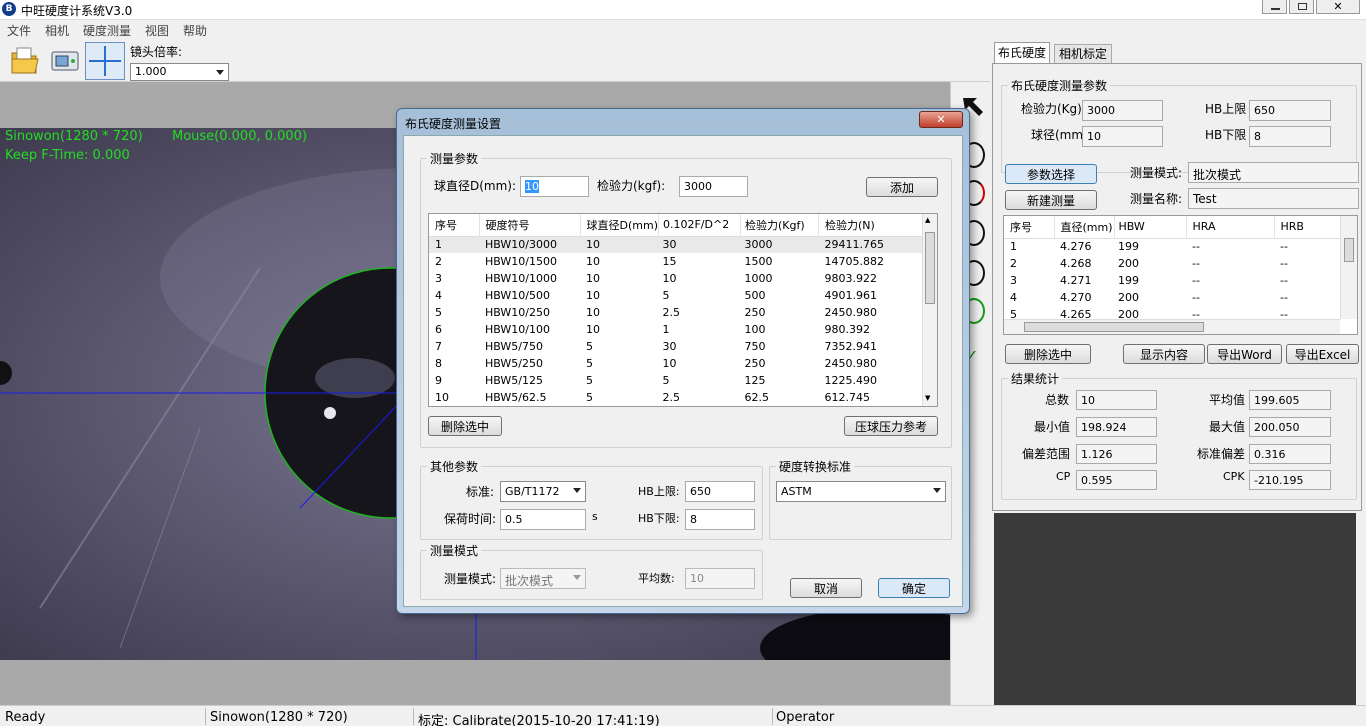  I want to click on table-row: 4 HBW10/500 10 5 500 4901.961, so click(675, 295).